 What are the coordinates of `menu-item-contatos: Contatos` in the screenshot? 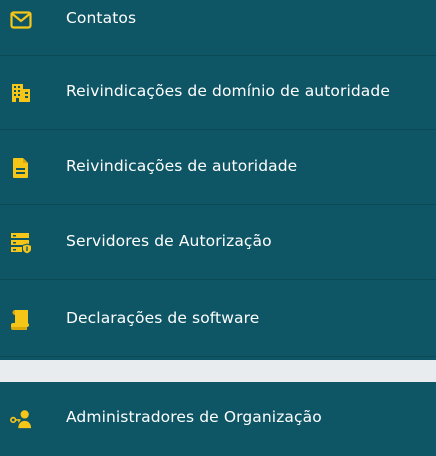 It's located at (218, 28).